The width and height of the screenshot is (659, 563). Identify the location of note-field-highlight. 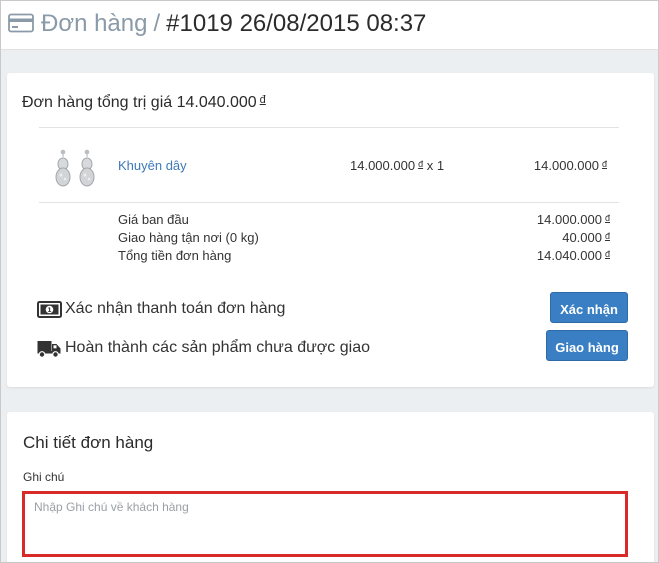
(325, 524).